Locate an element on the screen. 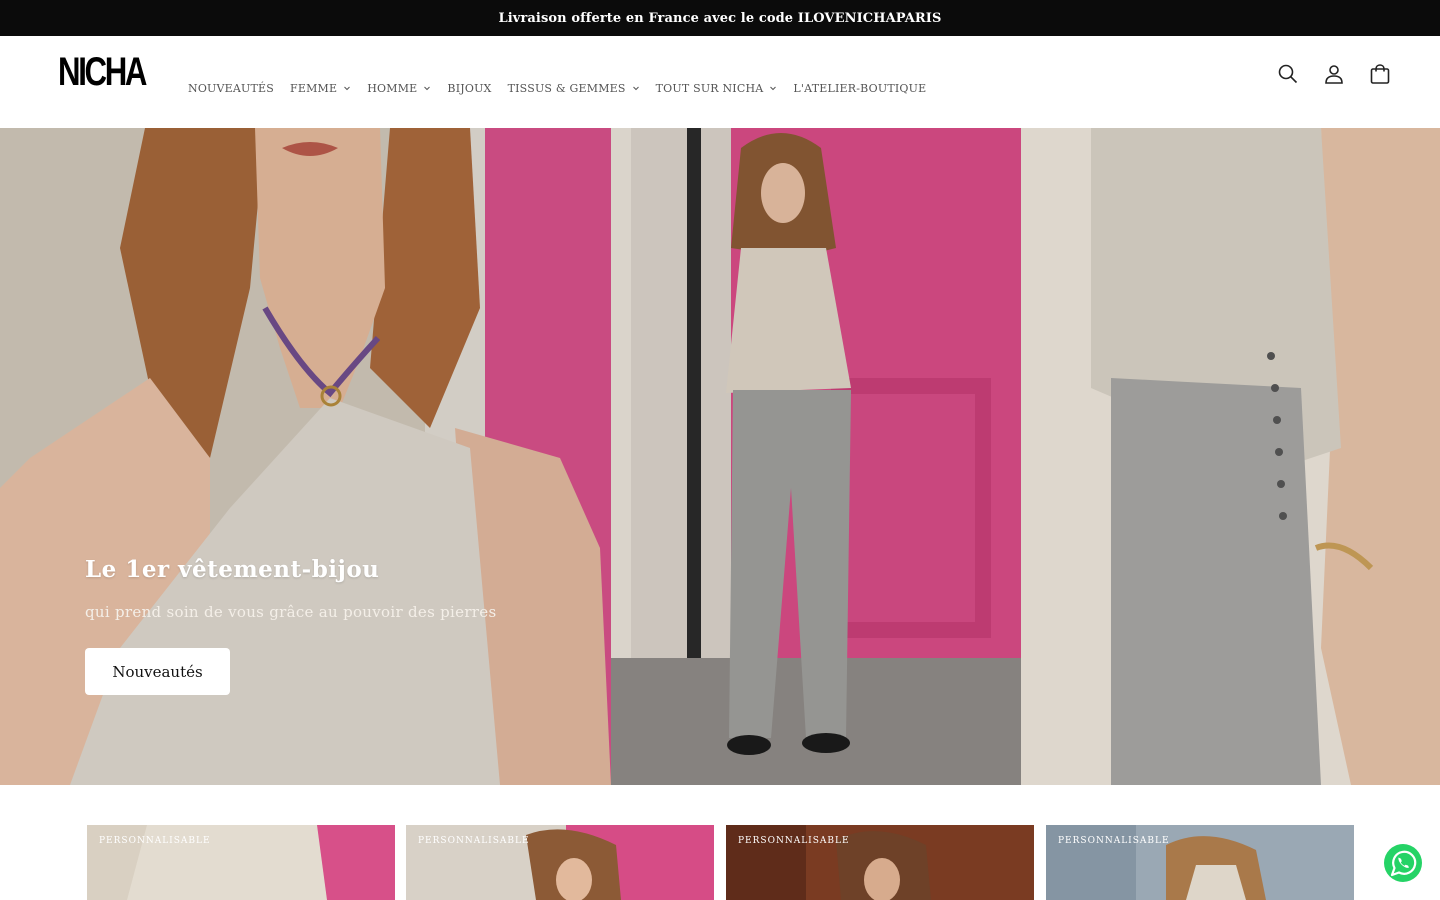  hero-title: Le 1er vêtement-bijou is located at coordinates (232, 569).